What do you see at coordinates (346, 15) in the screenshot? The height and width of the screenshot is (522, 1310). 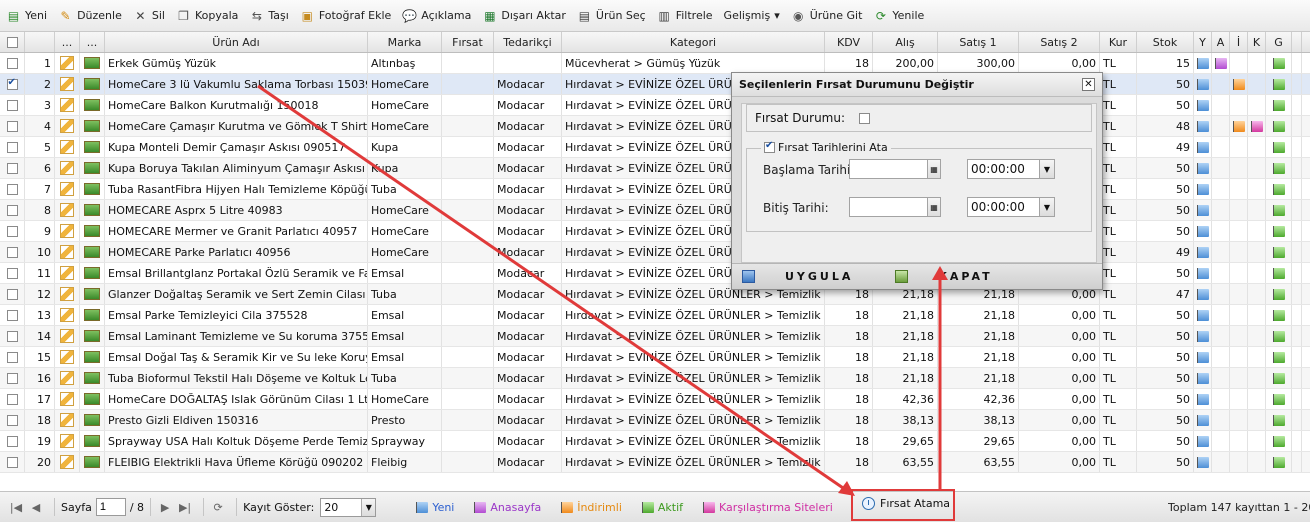 I see `toolbar-photo-add-button: ▣ Fotoğraf Ekle` at bounding box center [346, 15].